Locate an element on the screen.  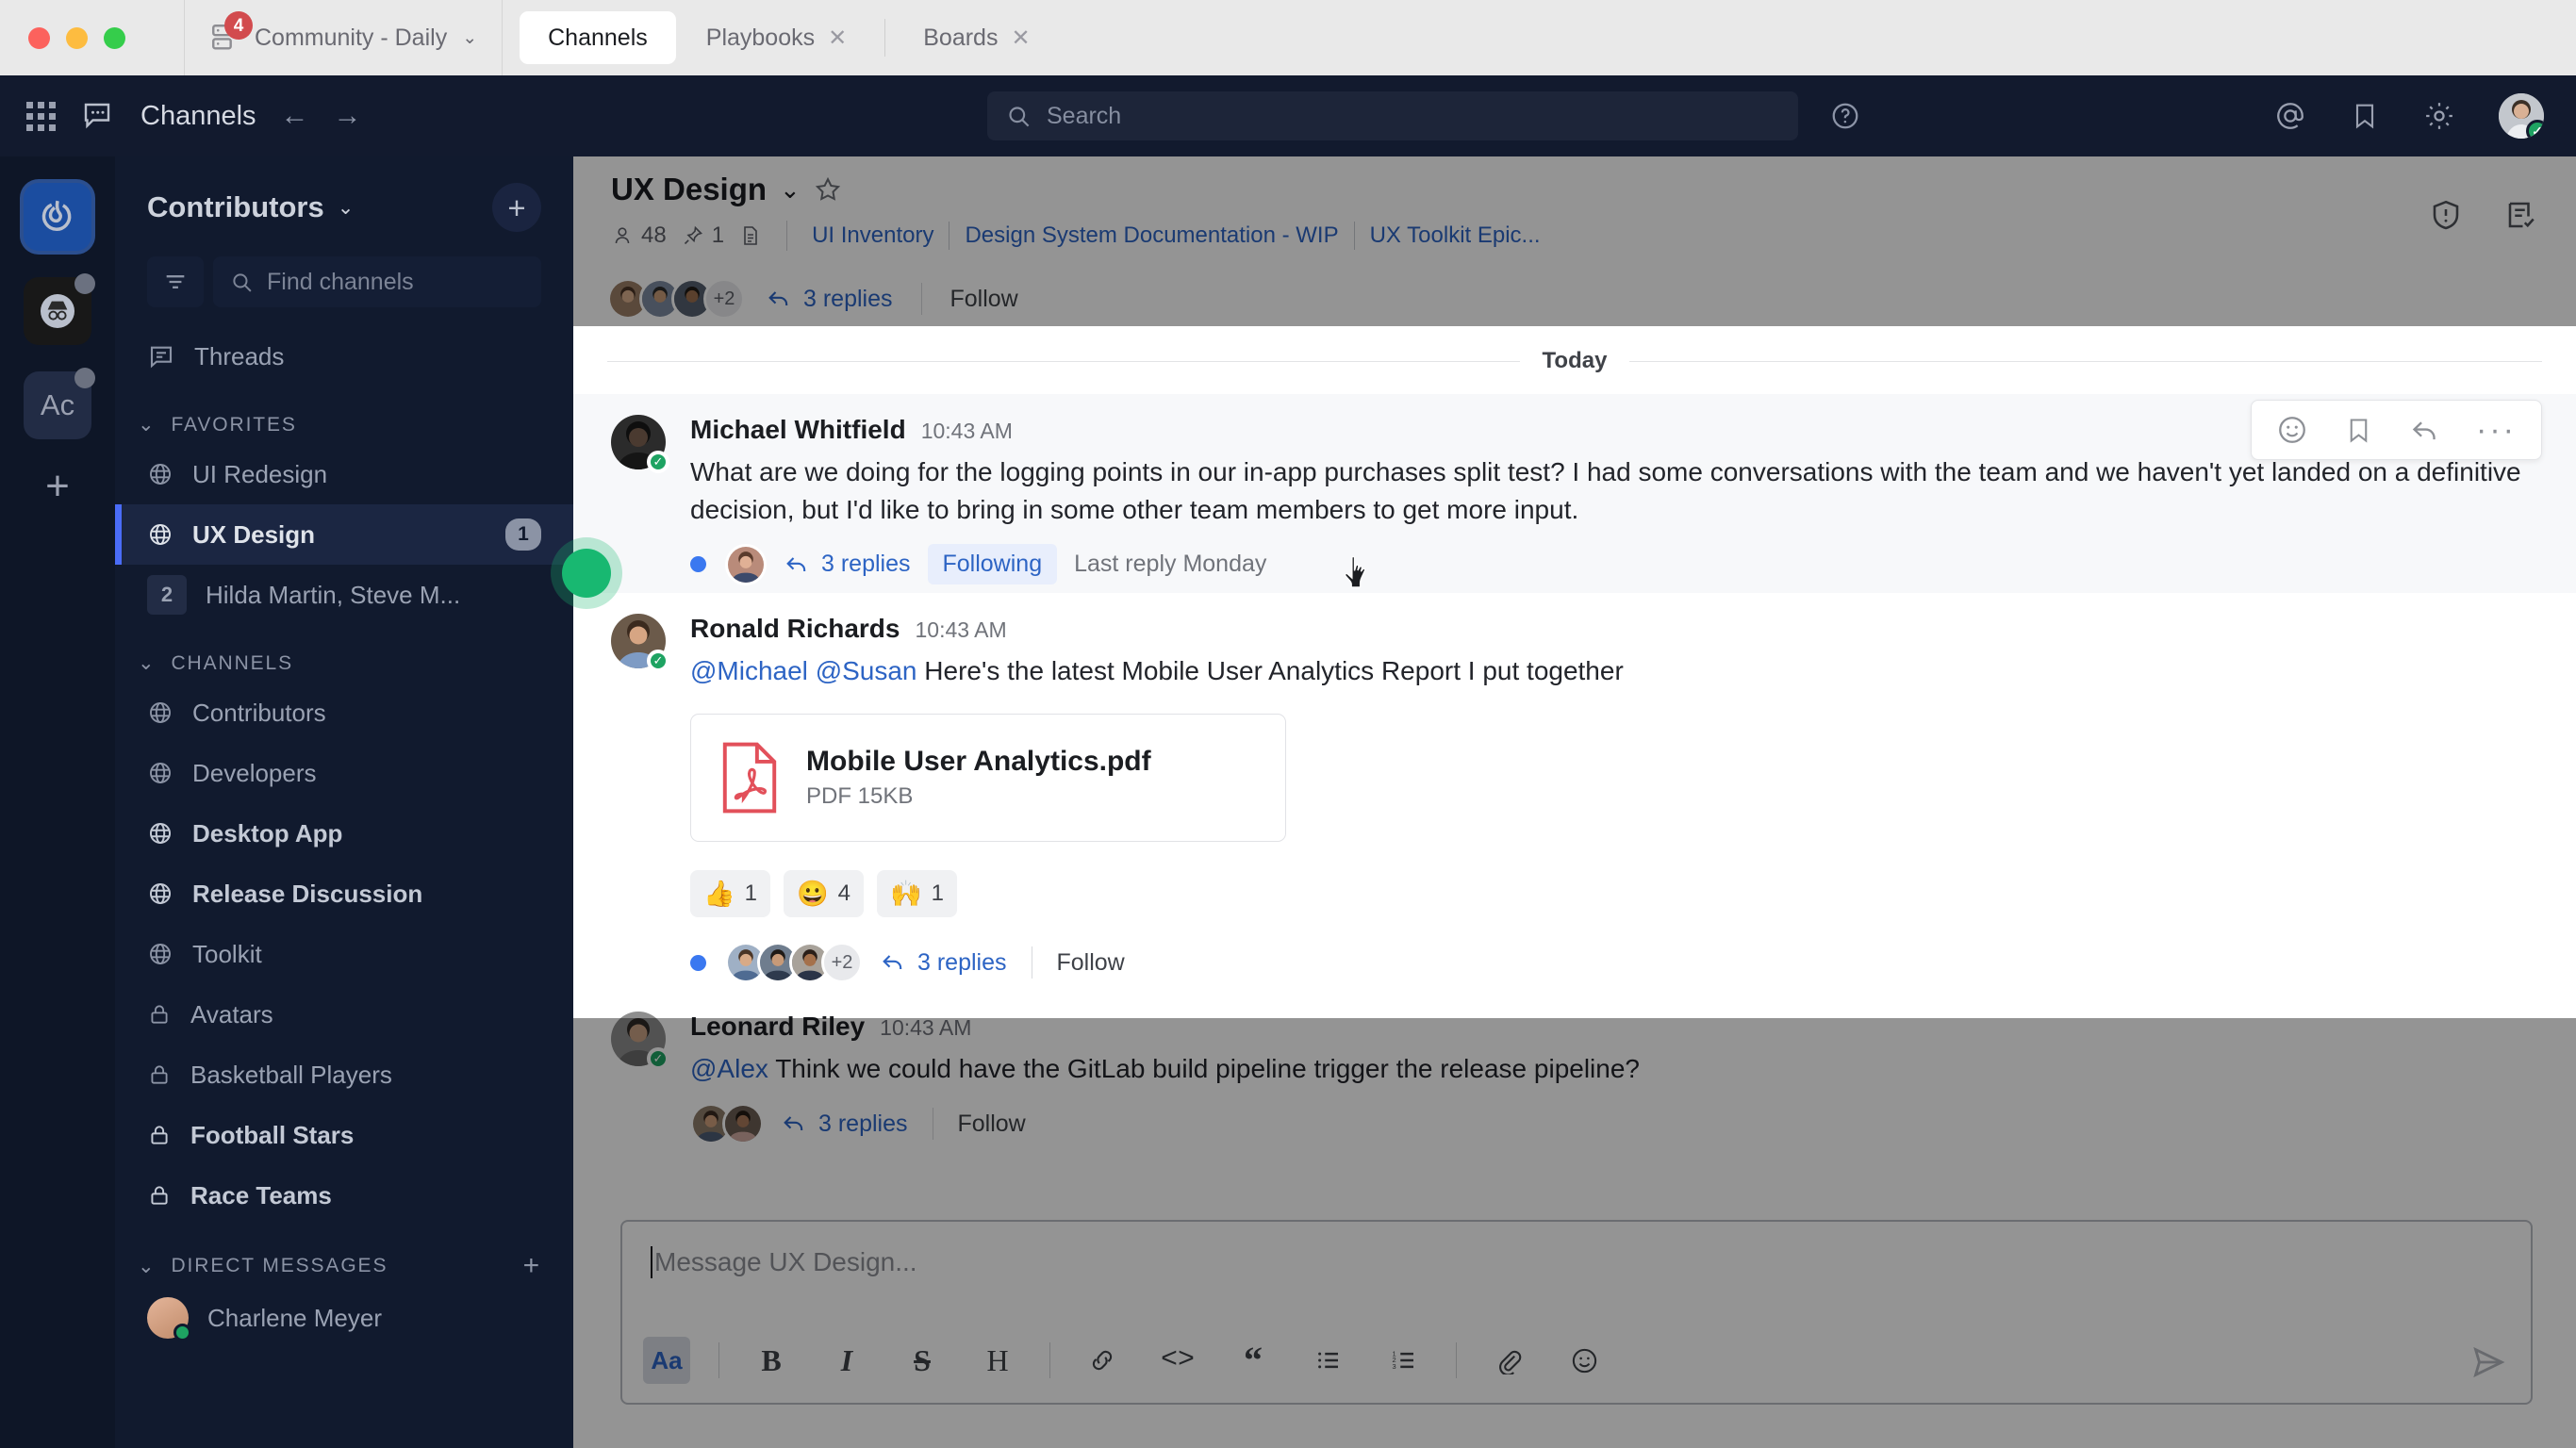
maximize-window-button is located at coordinates (114, 37).